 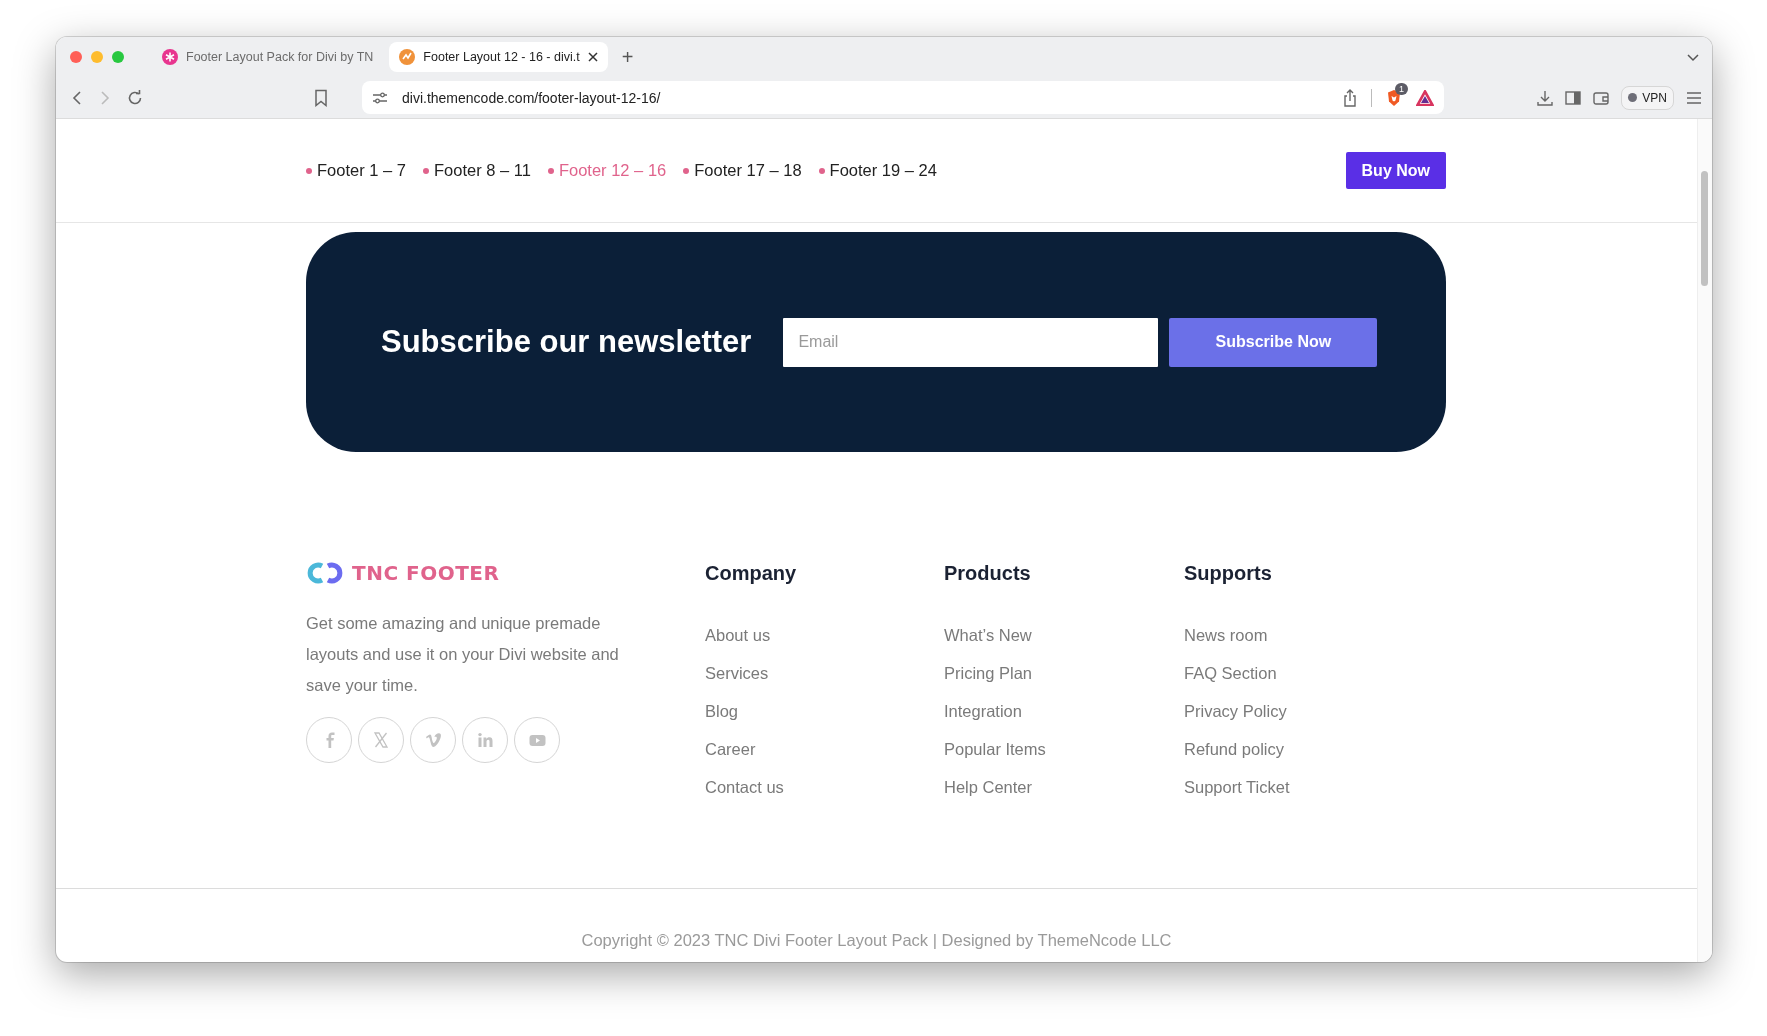 What do you see at coordinates (876, 940) in the screenshot?
I see `copyright-text: Copyright © 2023 TNC Divi Footer Layout Pack | Designed by ThemeNcode LLC` at bounding box center [876, 940].